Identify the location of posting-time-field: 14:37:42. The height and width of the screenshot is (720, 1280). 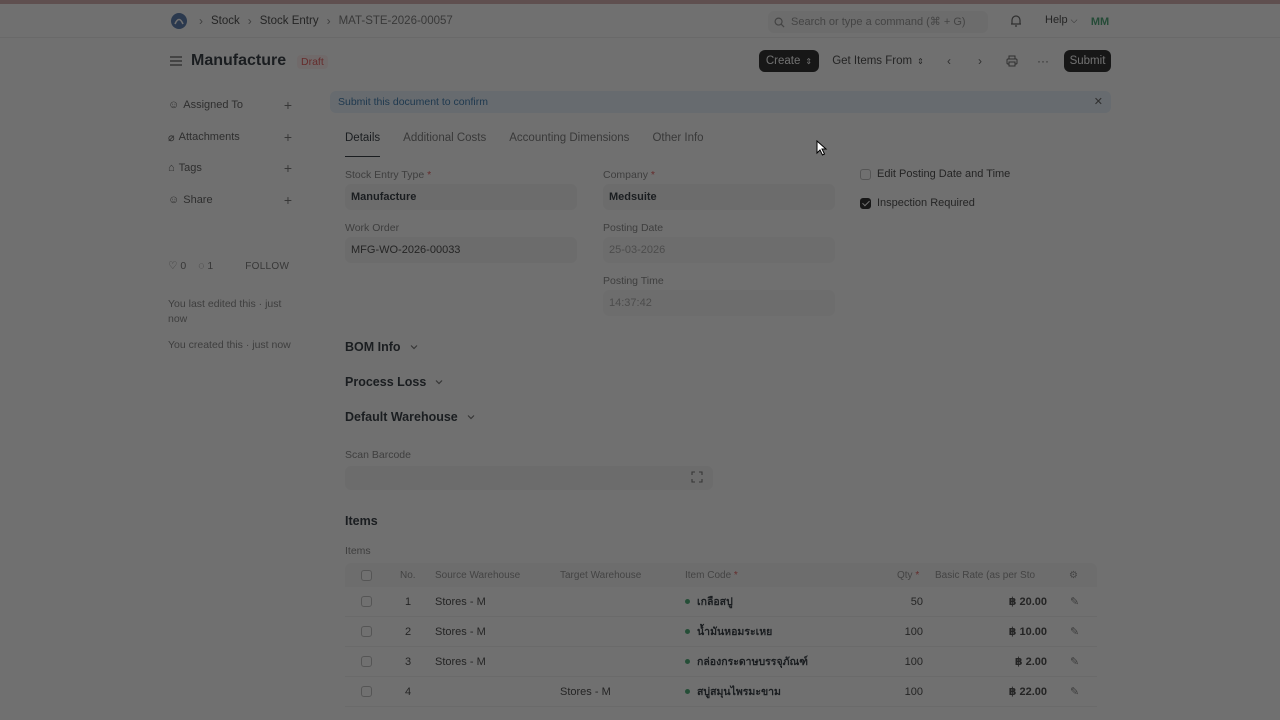
(719, 303).